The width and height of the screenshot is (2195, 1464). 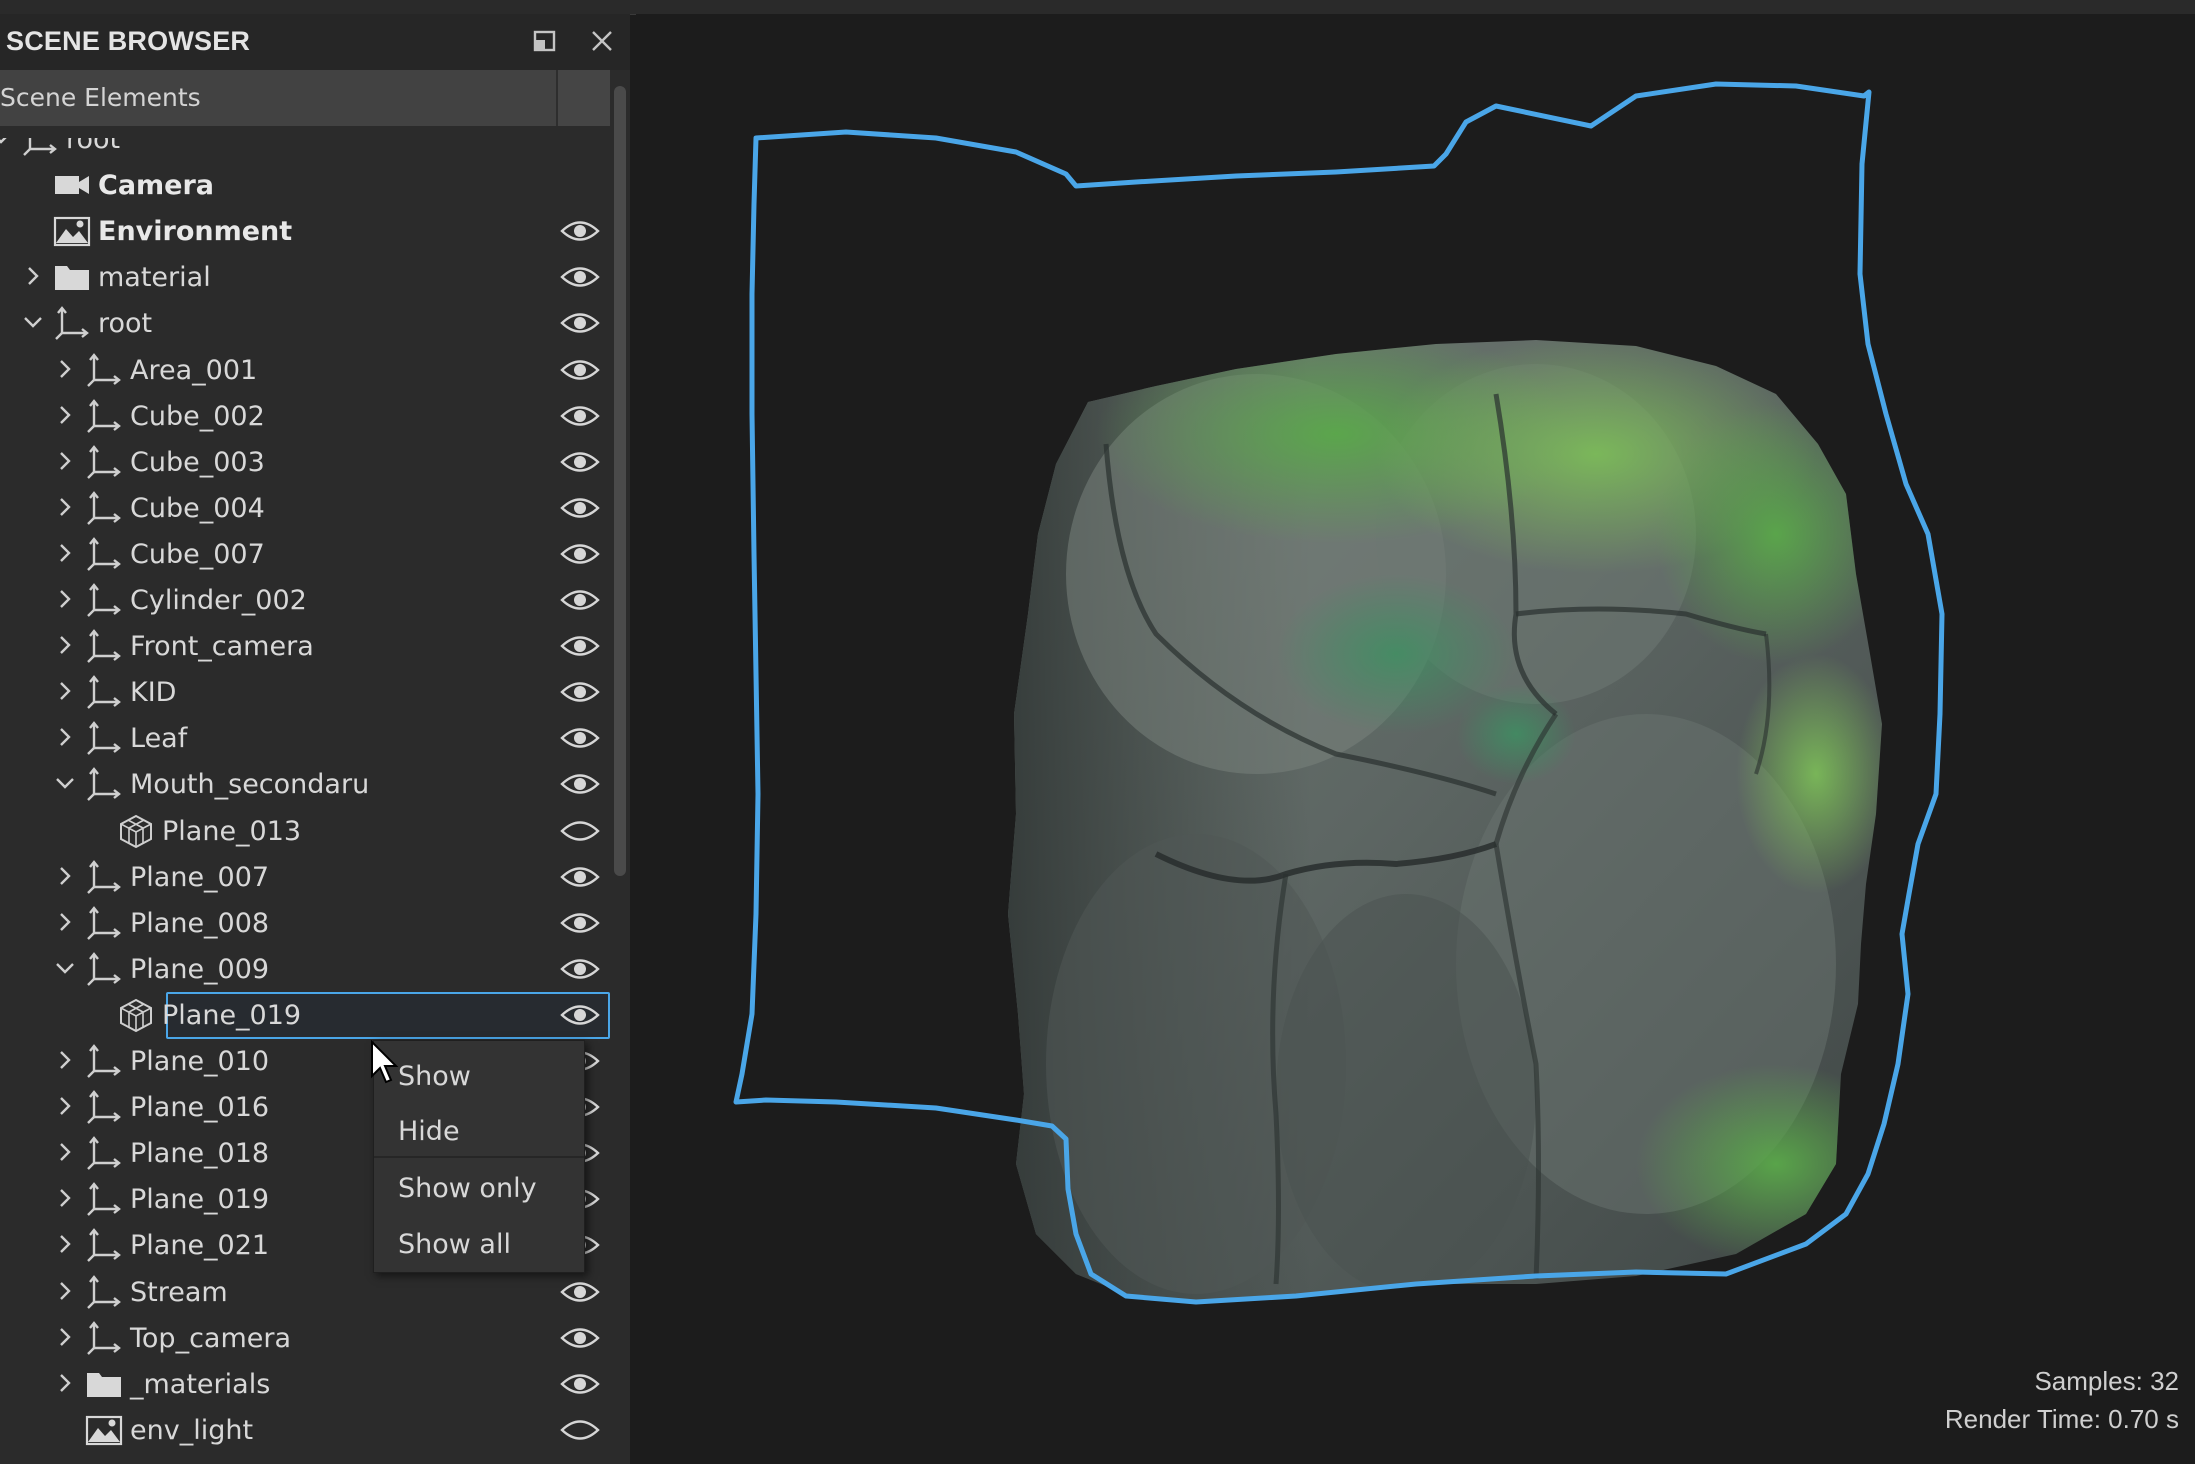 What do you see at coordinates (454, 1244) in the screenshot?
I see `menu-item-show-all: Show all` at bounding box center [454, 1244].